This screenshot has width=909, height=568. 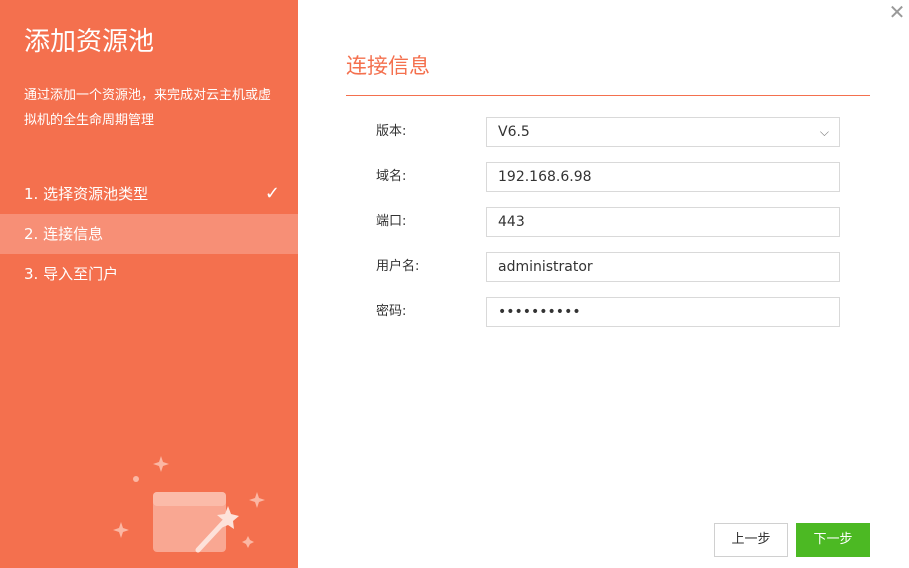 I want to click on version-value: V6.5, so click(x=514, y=132).